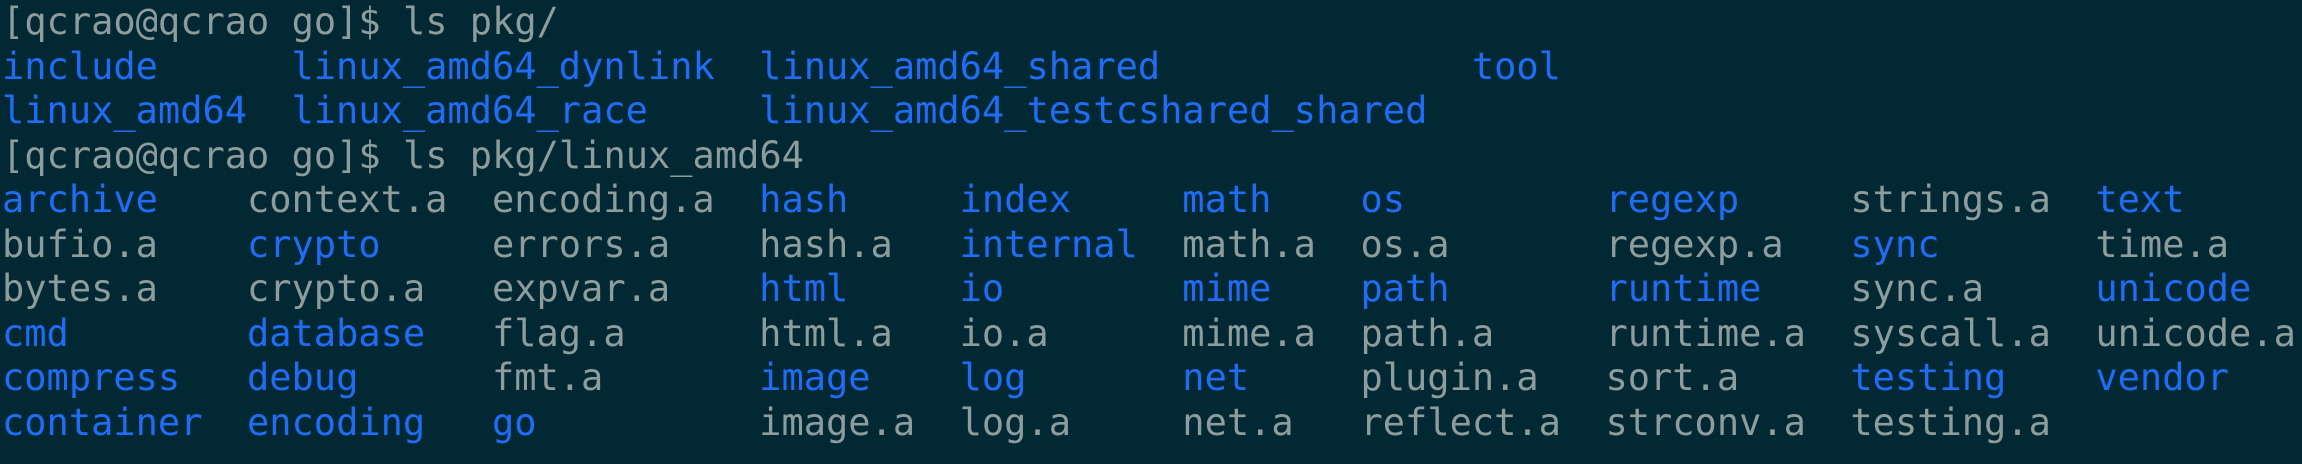 The image size is (2302, 464). I want to click on directory-entry: runtime, so click(1683, 288).